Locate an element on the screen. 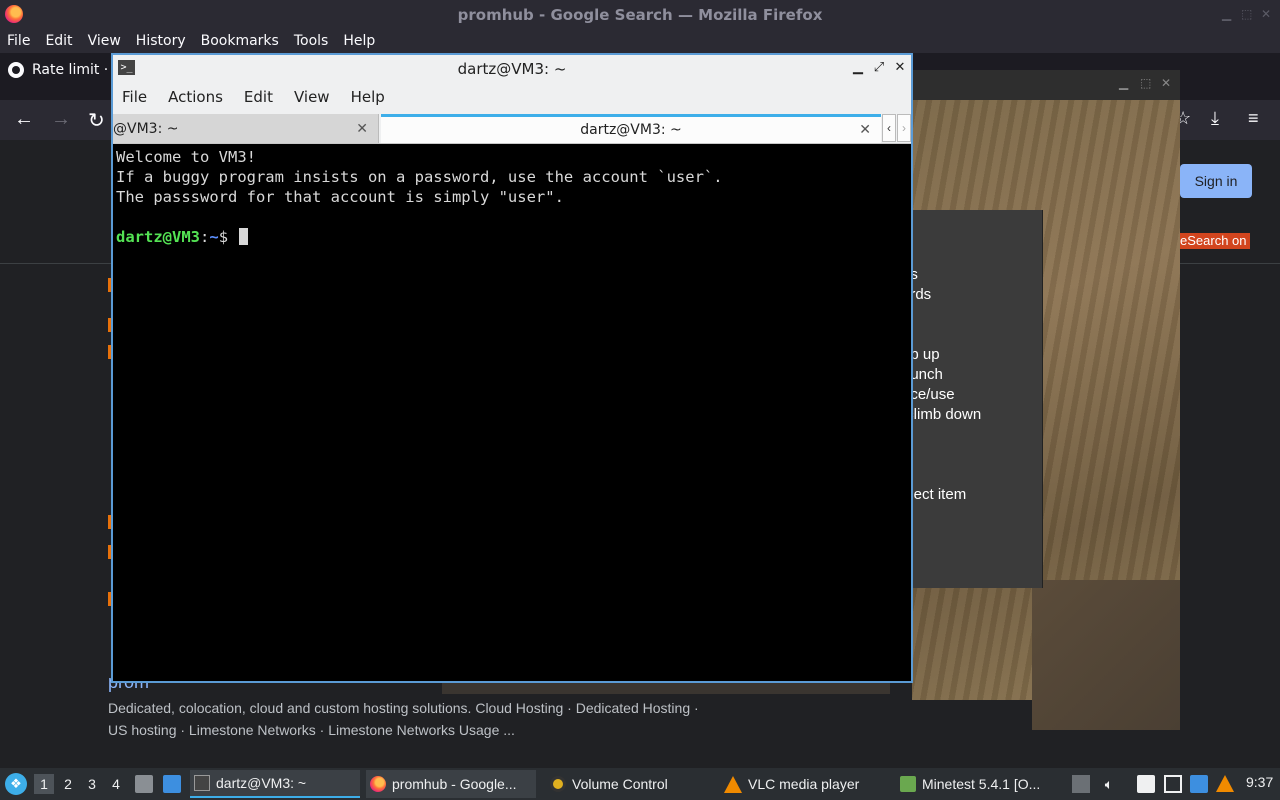 The width and height of the screenshot is (1280, 800). minetest-titlebar: ▁ ⬚ ✕ is located at coordinates (1046, 85).